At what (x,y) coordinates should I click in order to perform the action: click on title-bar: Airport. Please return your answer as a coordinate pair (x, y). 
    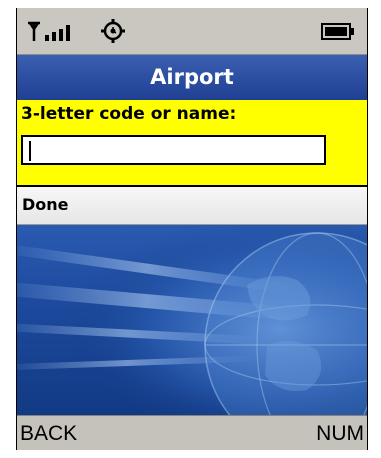
    Looking at the image, I should click on (192, 77).